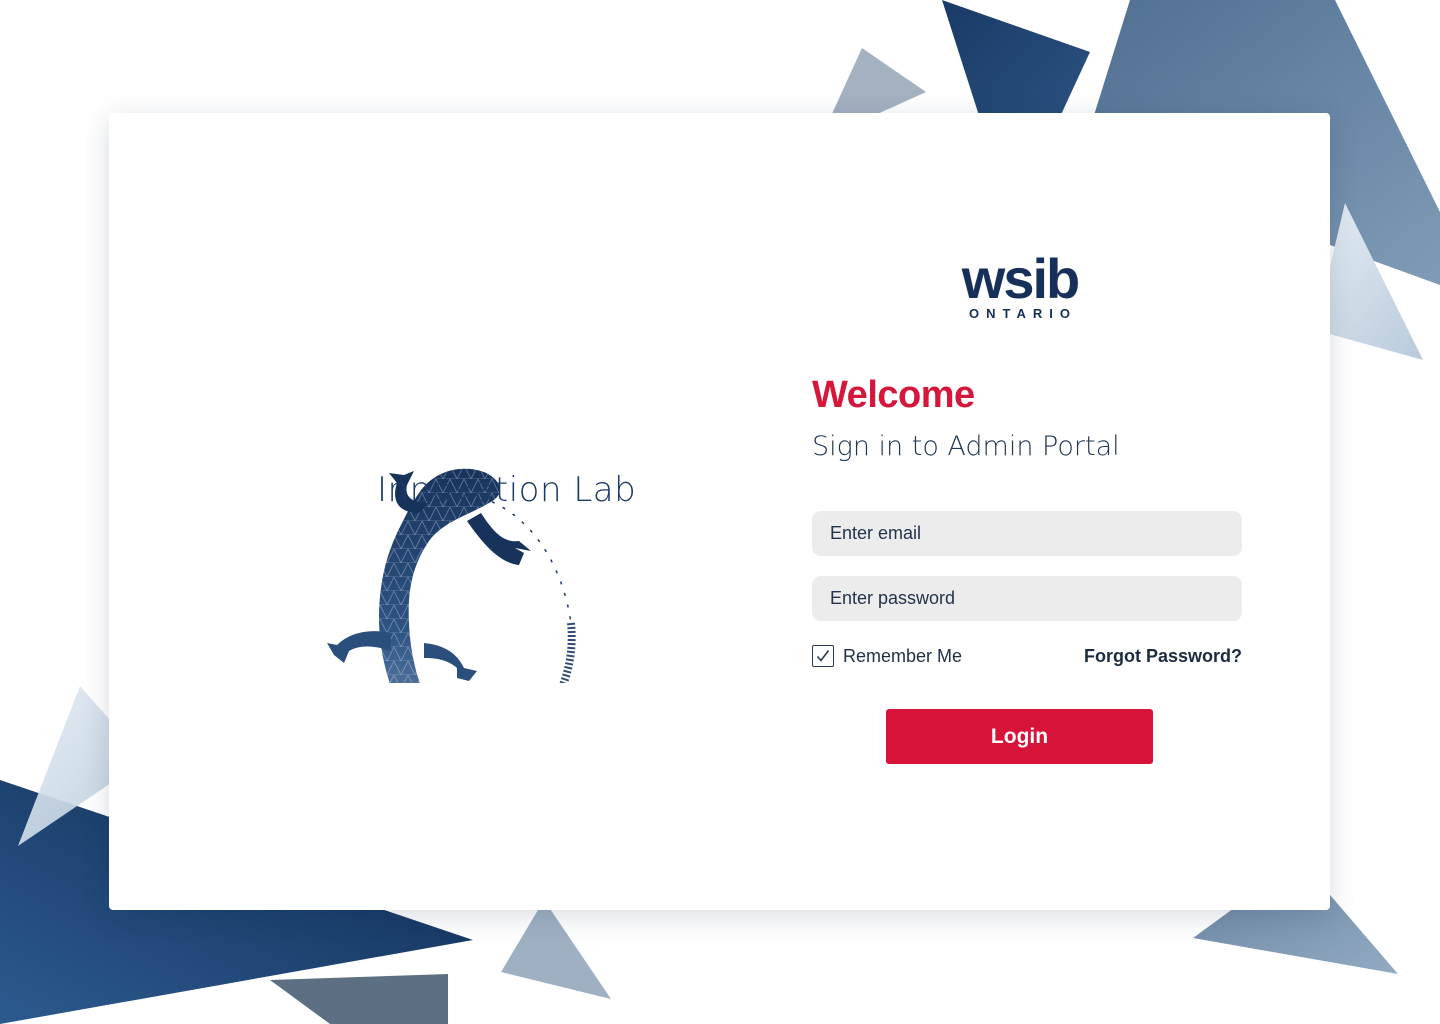  I want to click on logo-subtitle: ONTARIO, so click(1023, 313).